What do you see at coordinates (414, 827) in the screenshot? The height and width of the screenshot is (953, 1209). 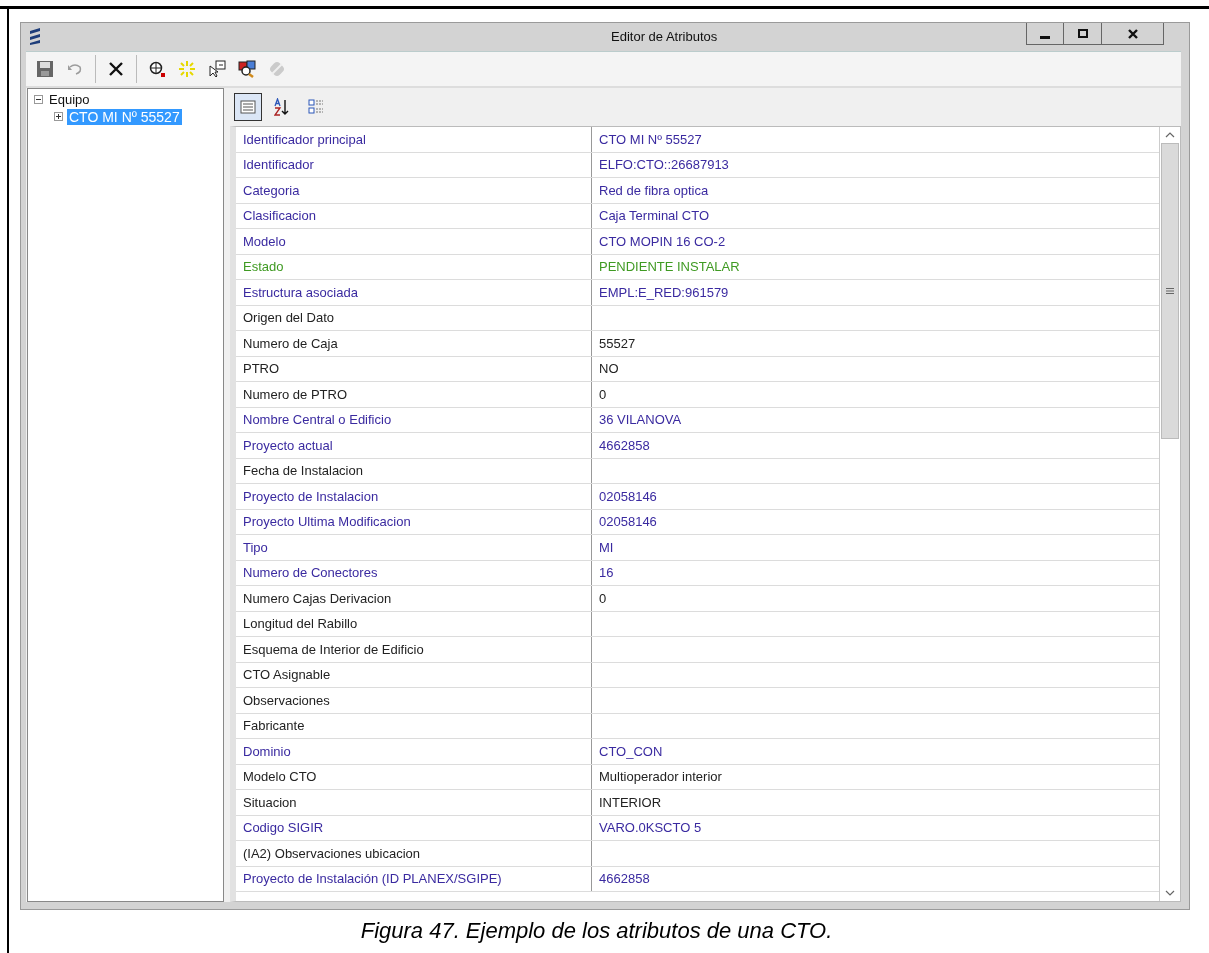 I see `property-name: Codigo SIGIR` at bounding box center [414, 827].